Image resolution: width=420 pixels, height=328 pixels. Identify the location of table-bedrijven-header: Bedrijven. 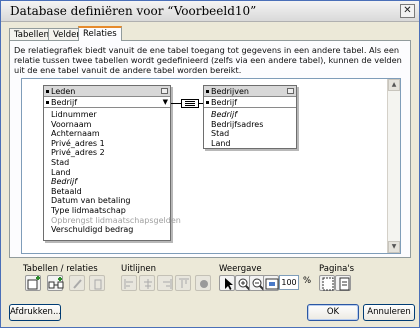
(250, 91).